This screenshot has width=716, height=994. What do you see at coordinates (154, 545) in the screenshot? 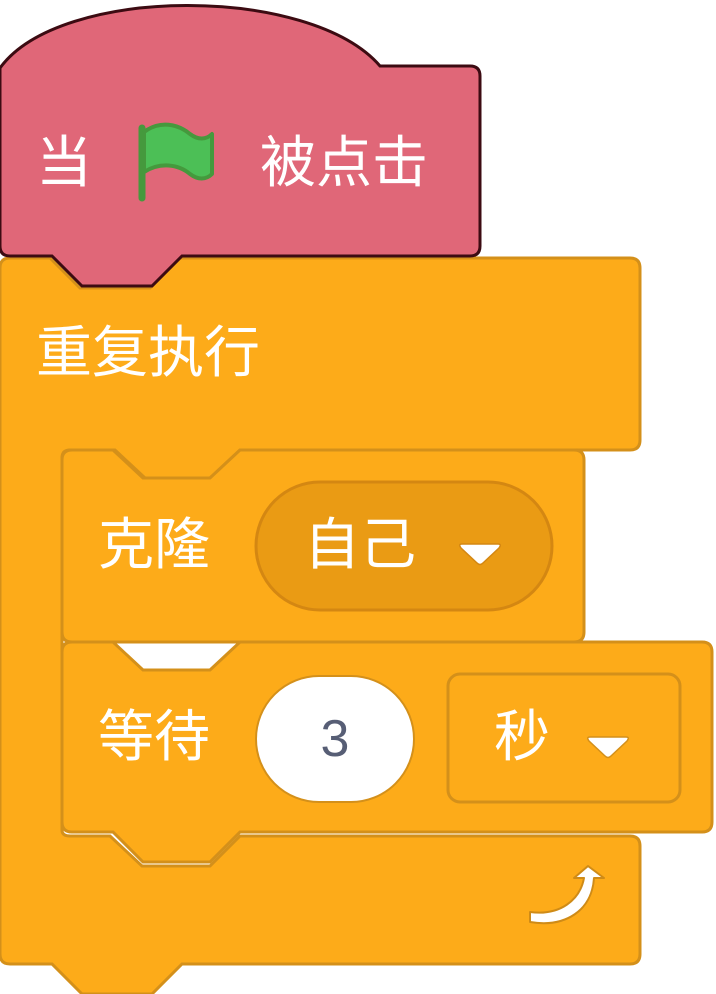
I see `create-clone-label: 克隆` at bounding box center [154, 545].